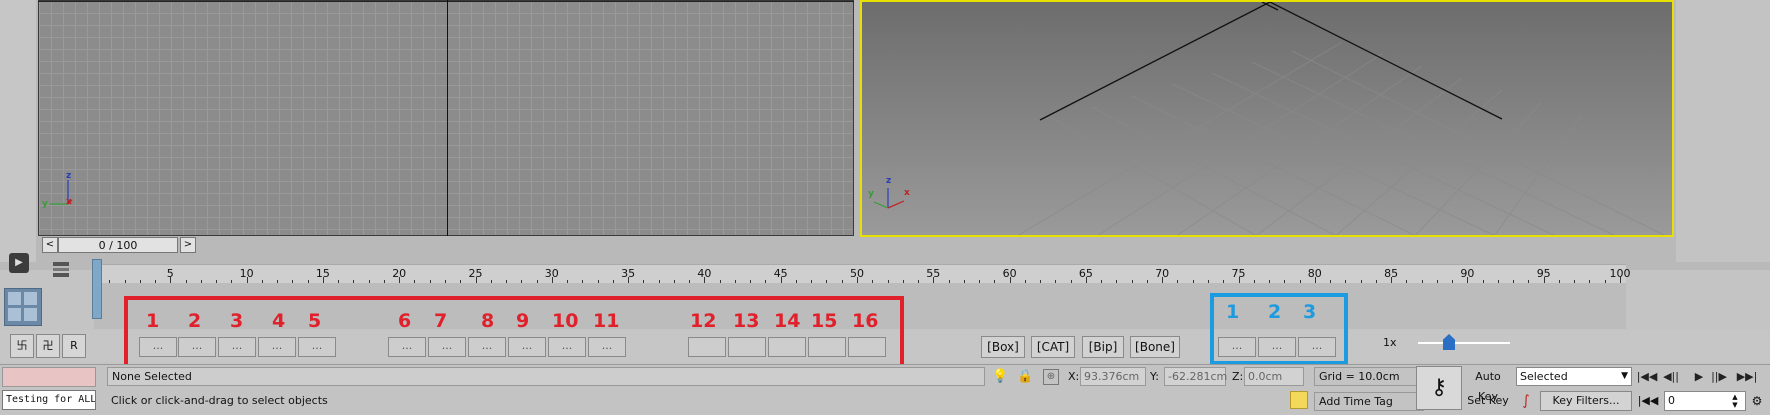 This screenshot has height=415, width=1770. Describe the element at coordinates (1154, 376) in the screenshot. I see `y-coord-label: Y:` at that location.